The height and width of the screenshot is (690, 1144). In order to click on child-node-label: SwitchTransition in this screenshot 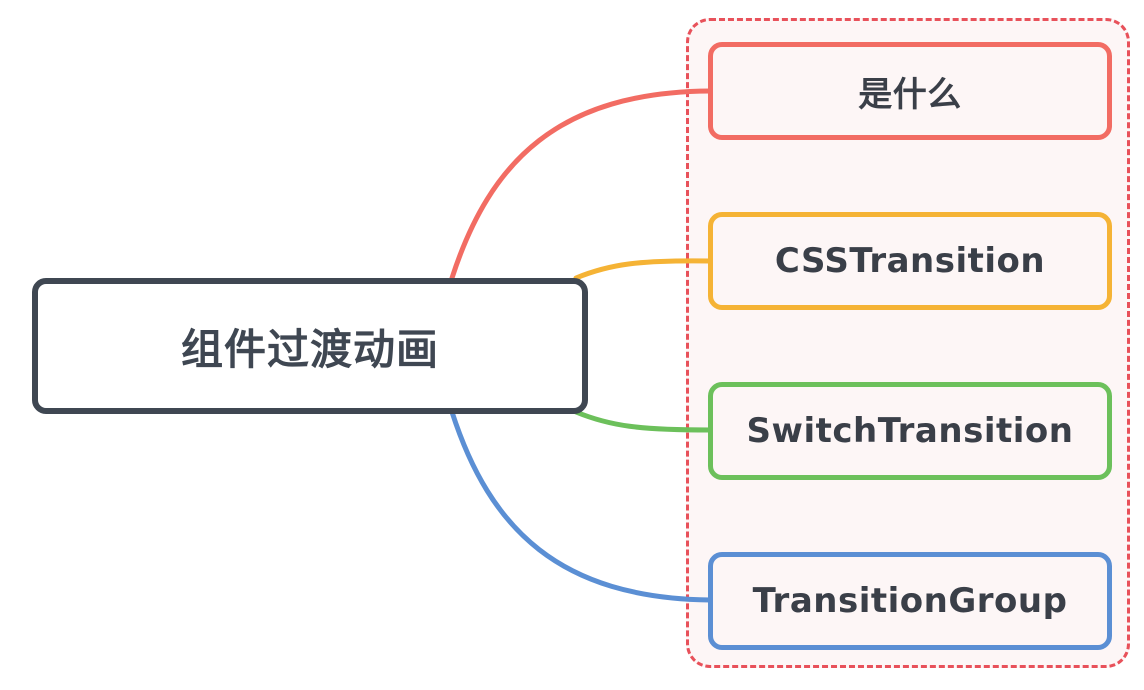, I will do `click(910, 431)`.